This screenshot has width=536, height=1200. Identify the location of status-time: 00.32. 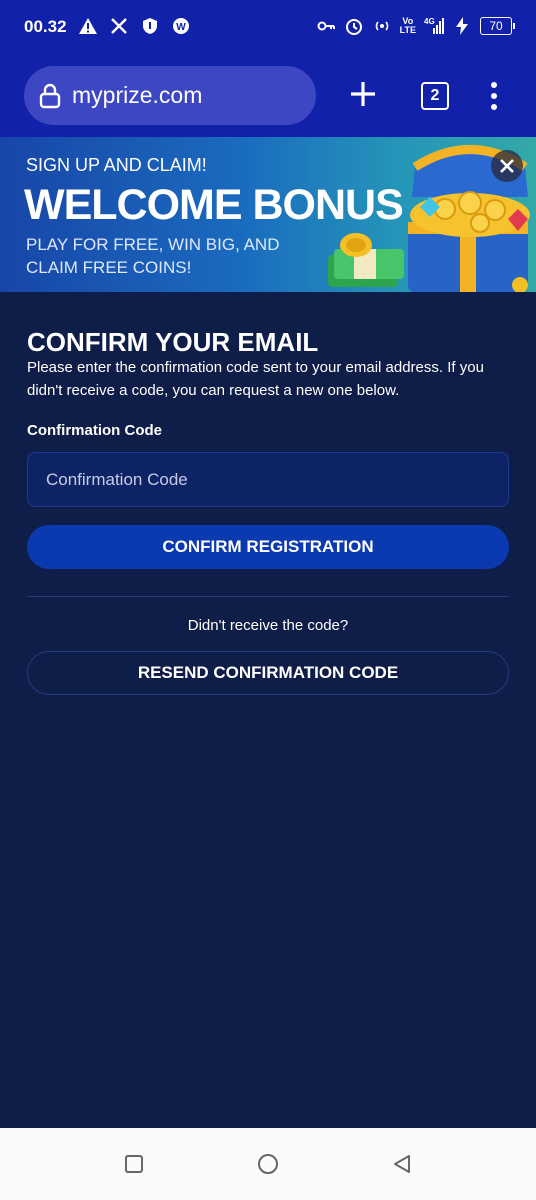
(45, 26).